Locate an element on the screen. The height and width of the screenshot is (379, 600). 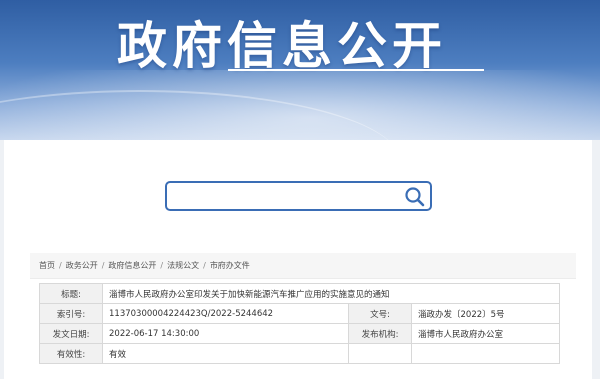
search-box is located at coordinates (298, 196).